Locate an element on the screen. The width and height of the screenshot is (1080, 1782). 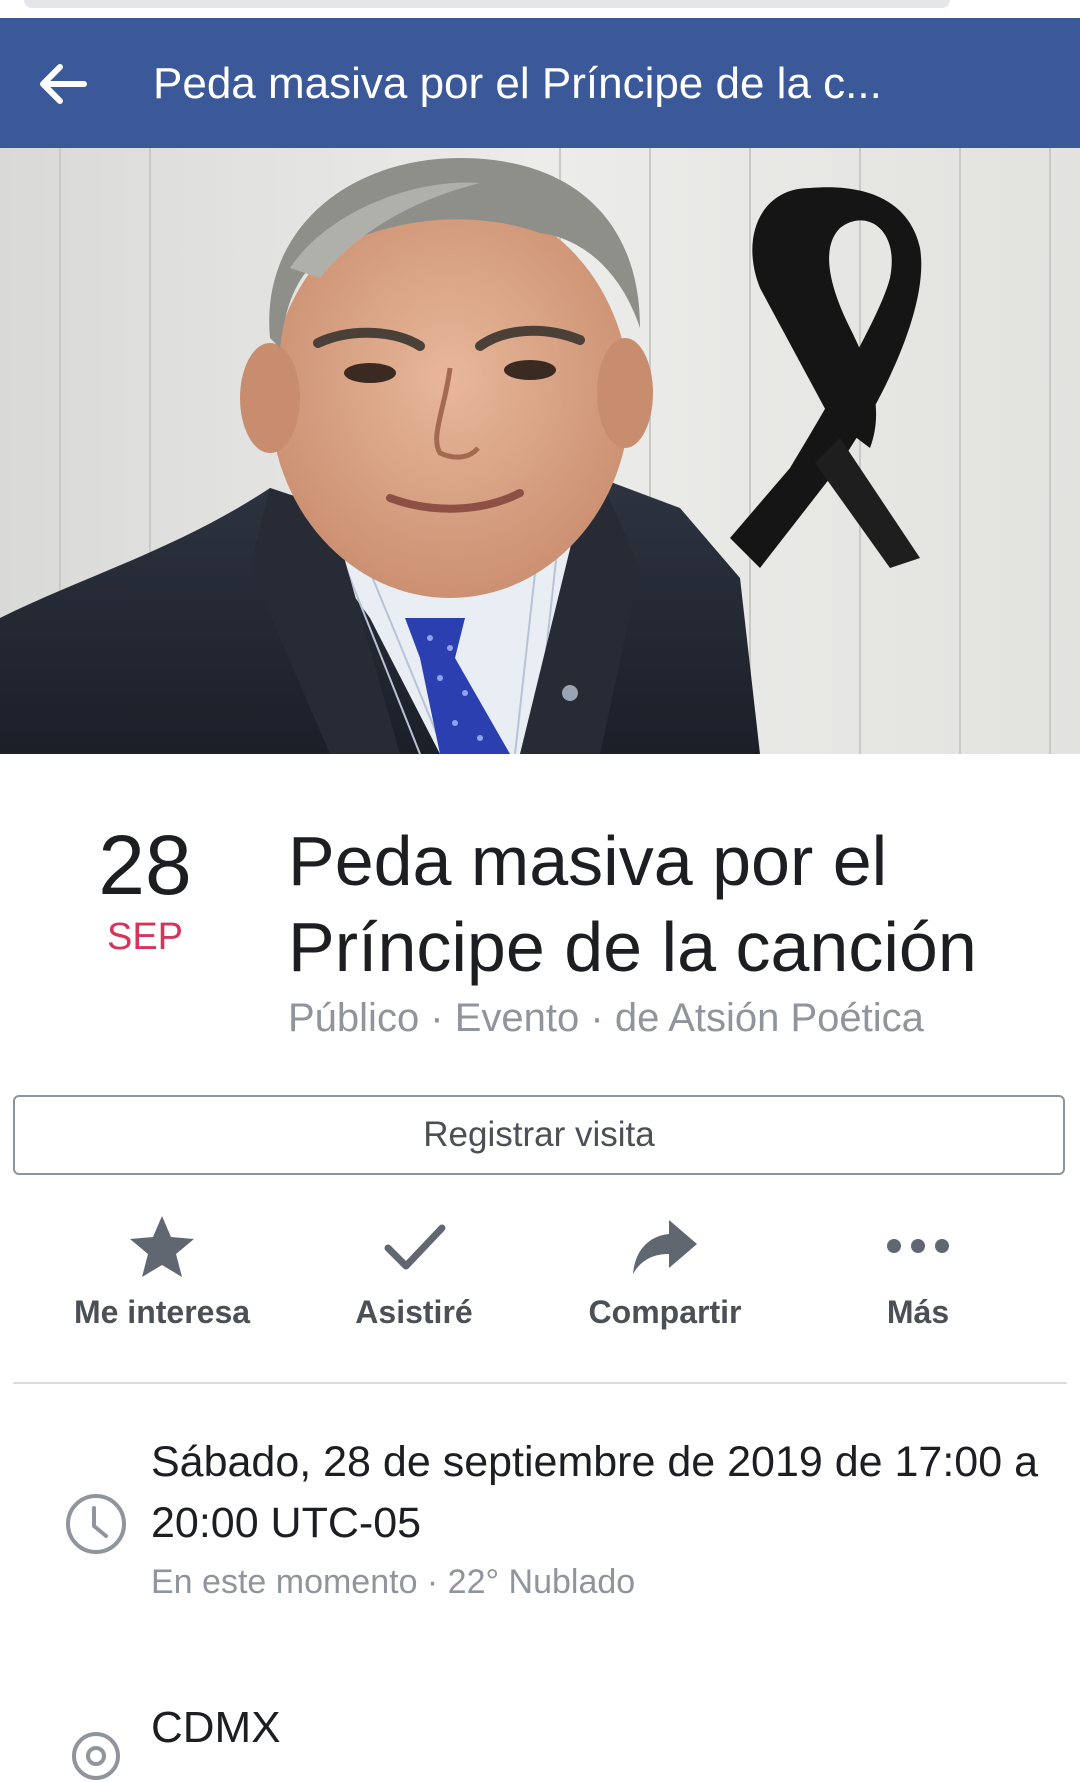
event-actions-bar: Me interesa Asistiré Compartir Más is located at coordinates (540, 1280).